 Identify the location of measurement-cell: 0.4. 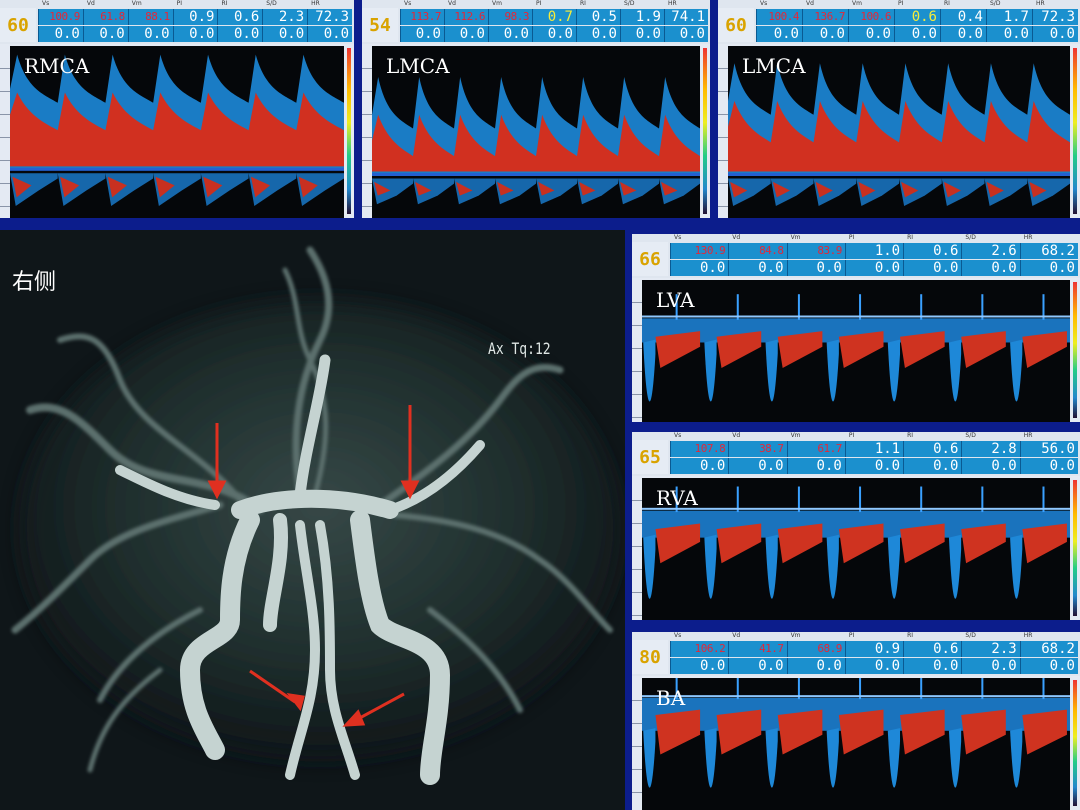
(963, 17).